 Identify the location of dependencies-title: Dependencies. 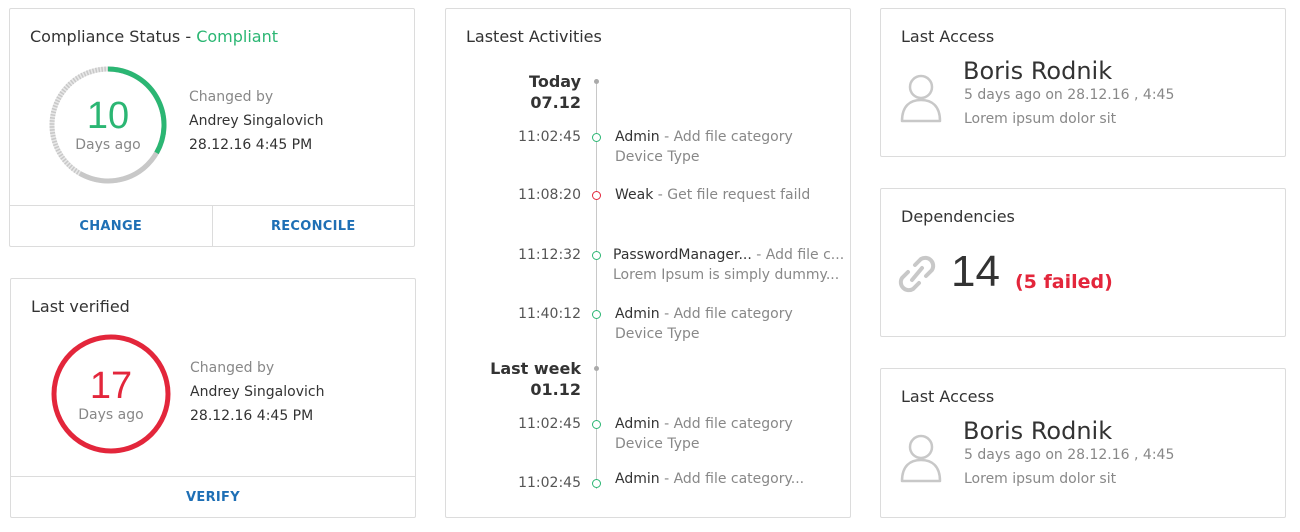
(958, 216).